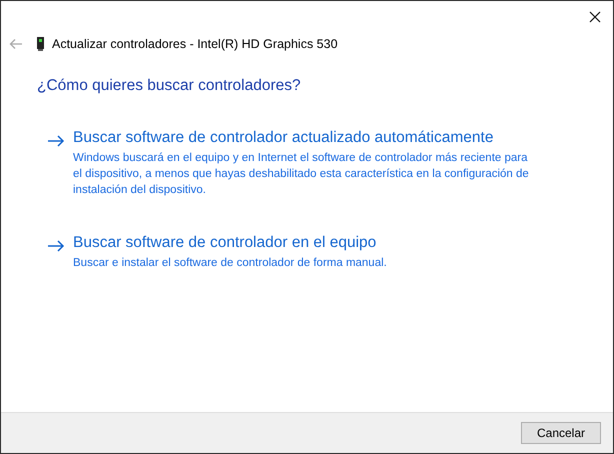 The width and height of the screenshot is (614, 454). Describe the element at coordinates (16, 44) in the screenshot. I see `back-arrow-icon` at that location.